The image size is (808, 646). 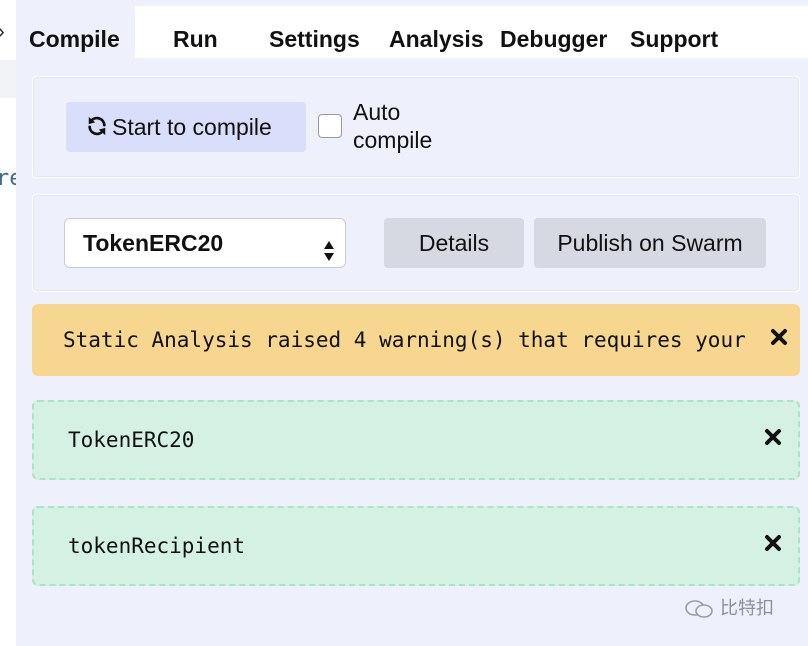 I want to click on auto-compile-checkbox, so click(x=330, y=126).